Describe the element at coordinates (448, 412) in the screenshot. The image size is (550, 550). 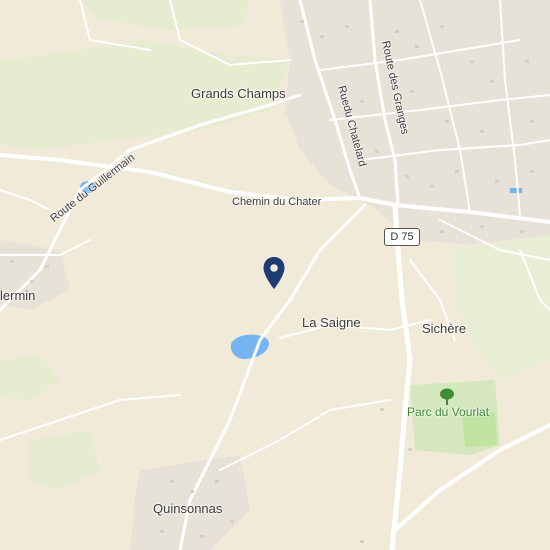
I see `park-label-parc-du-vourlat: Parc du Vourlat` at that location.